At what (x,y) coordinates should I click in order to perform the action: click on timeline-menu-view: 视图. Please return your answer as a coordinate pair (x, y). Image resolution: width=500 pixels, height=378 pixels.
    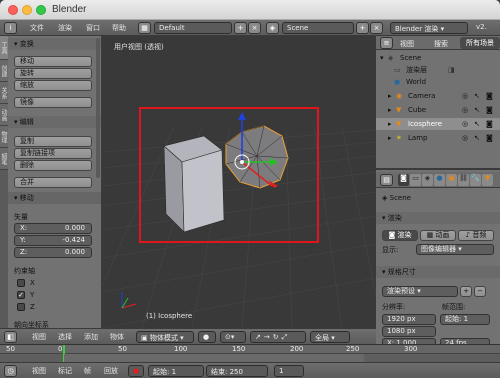
    Looking at the image, I should click on (39, 371).